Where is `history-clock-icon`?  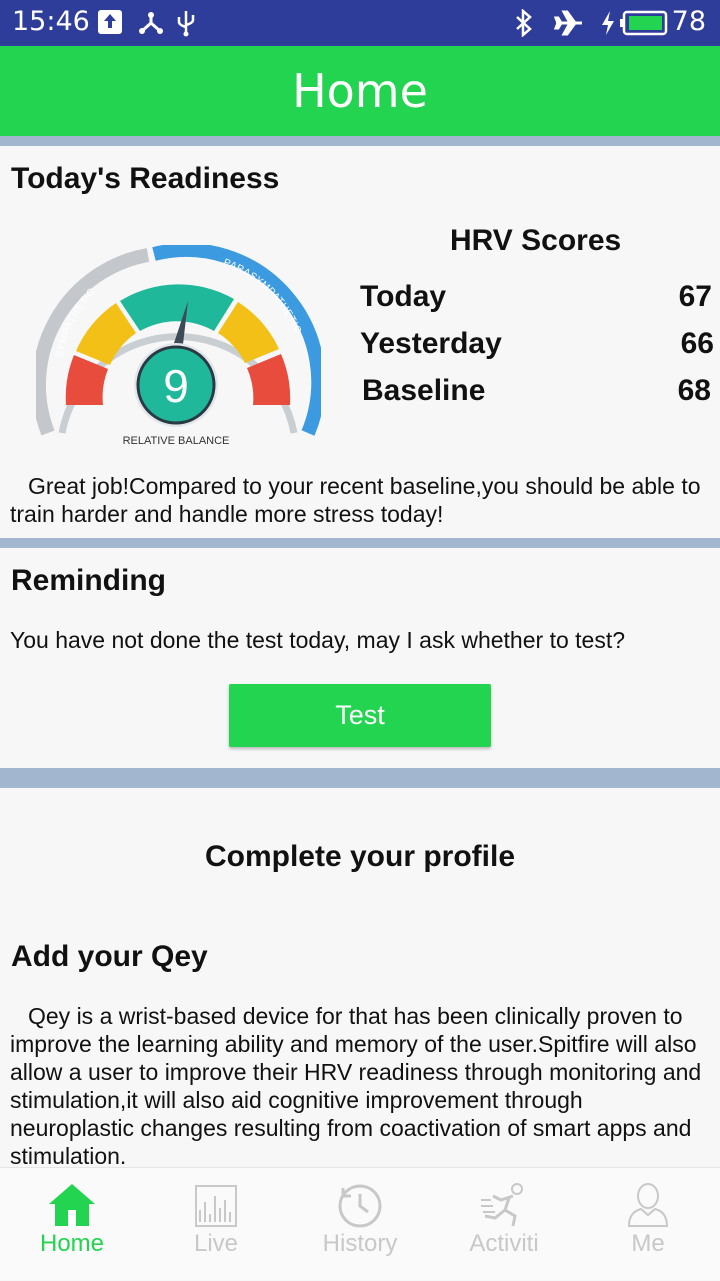
history-clock-icon is located at coordinates (360, 1206).